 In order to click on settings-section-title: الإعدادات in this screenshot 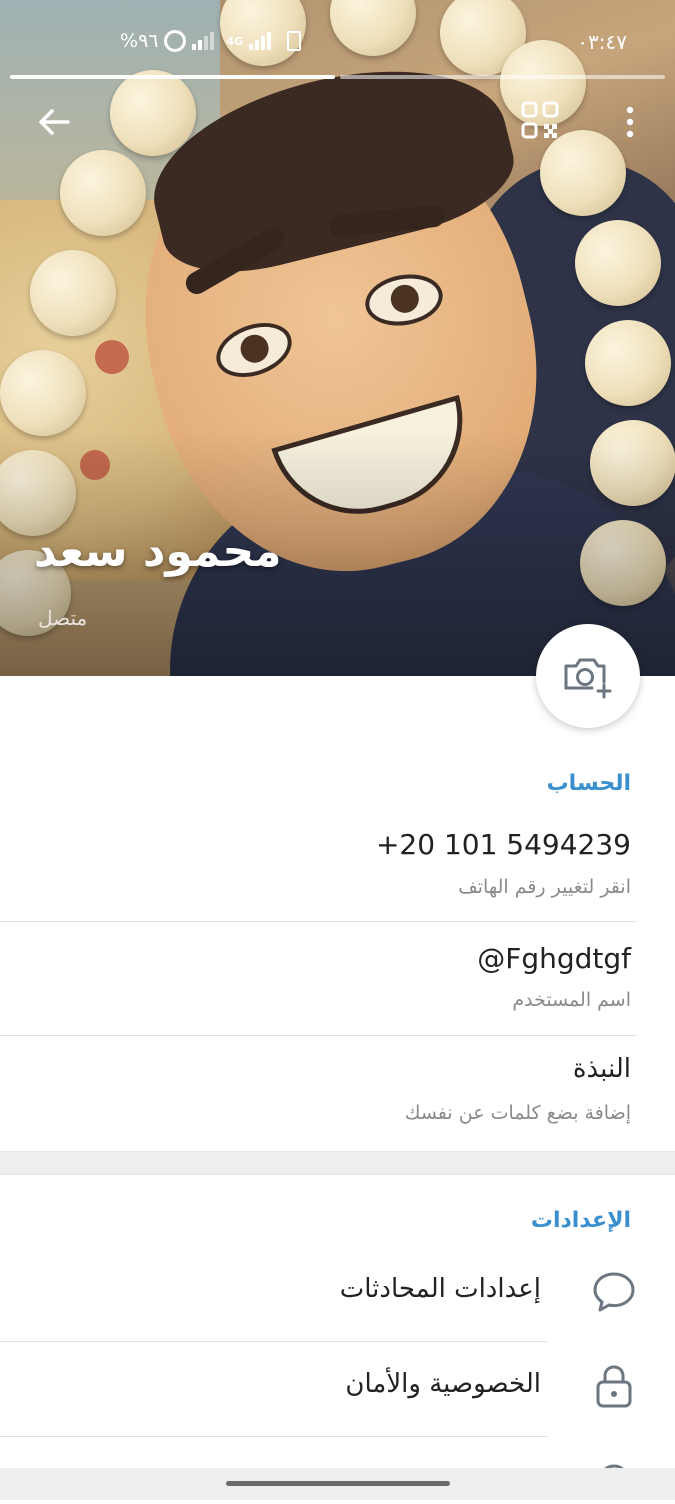, I will do `click(580, 1220)`.